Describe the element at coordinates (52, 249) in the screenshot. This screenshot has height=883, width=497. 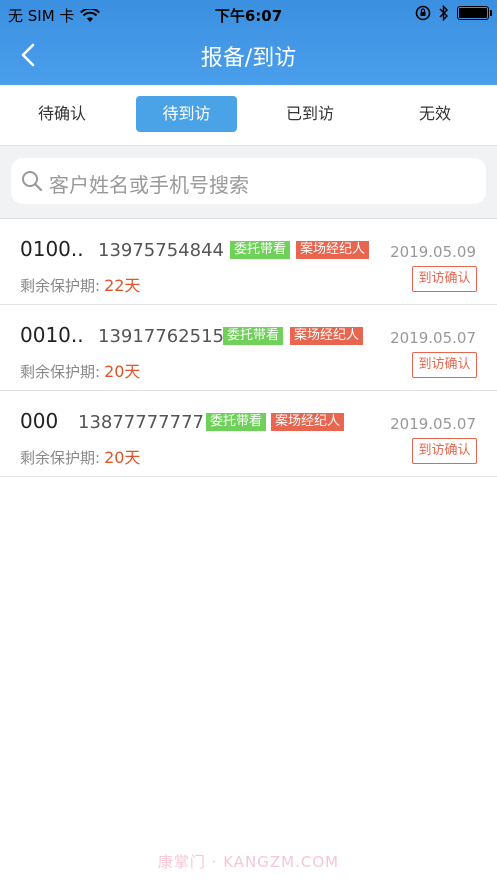
I see `customer-name: 0100..` at that location.